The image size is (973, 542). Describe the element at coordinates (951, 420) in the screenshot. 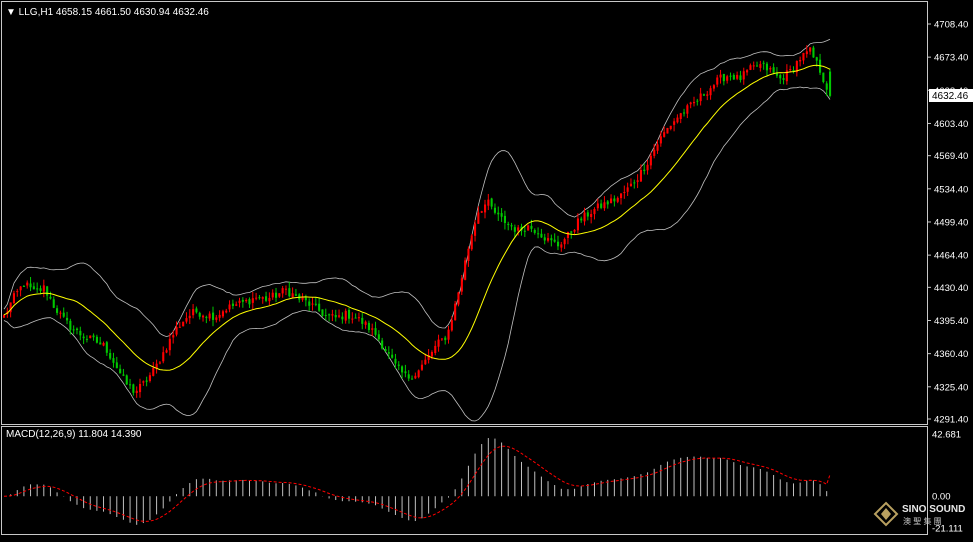

I see `price-tick-label: 4291.40` at that location.